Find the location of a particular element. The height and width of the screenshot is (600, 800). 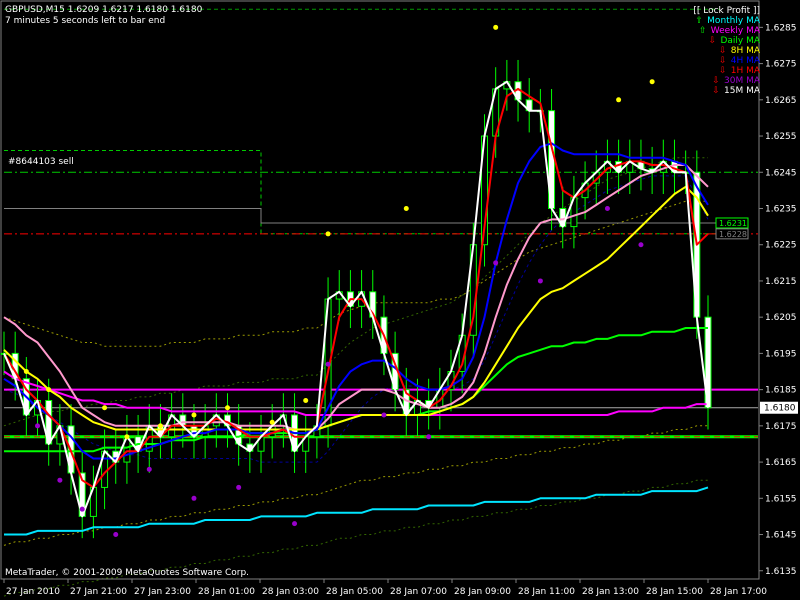

legend-item: ⇩ 8H MA is located at coordinates (726, 51).